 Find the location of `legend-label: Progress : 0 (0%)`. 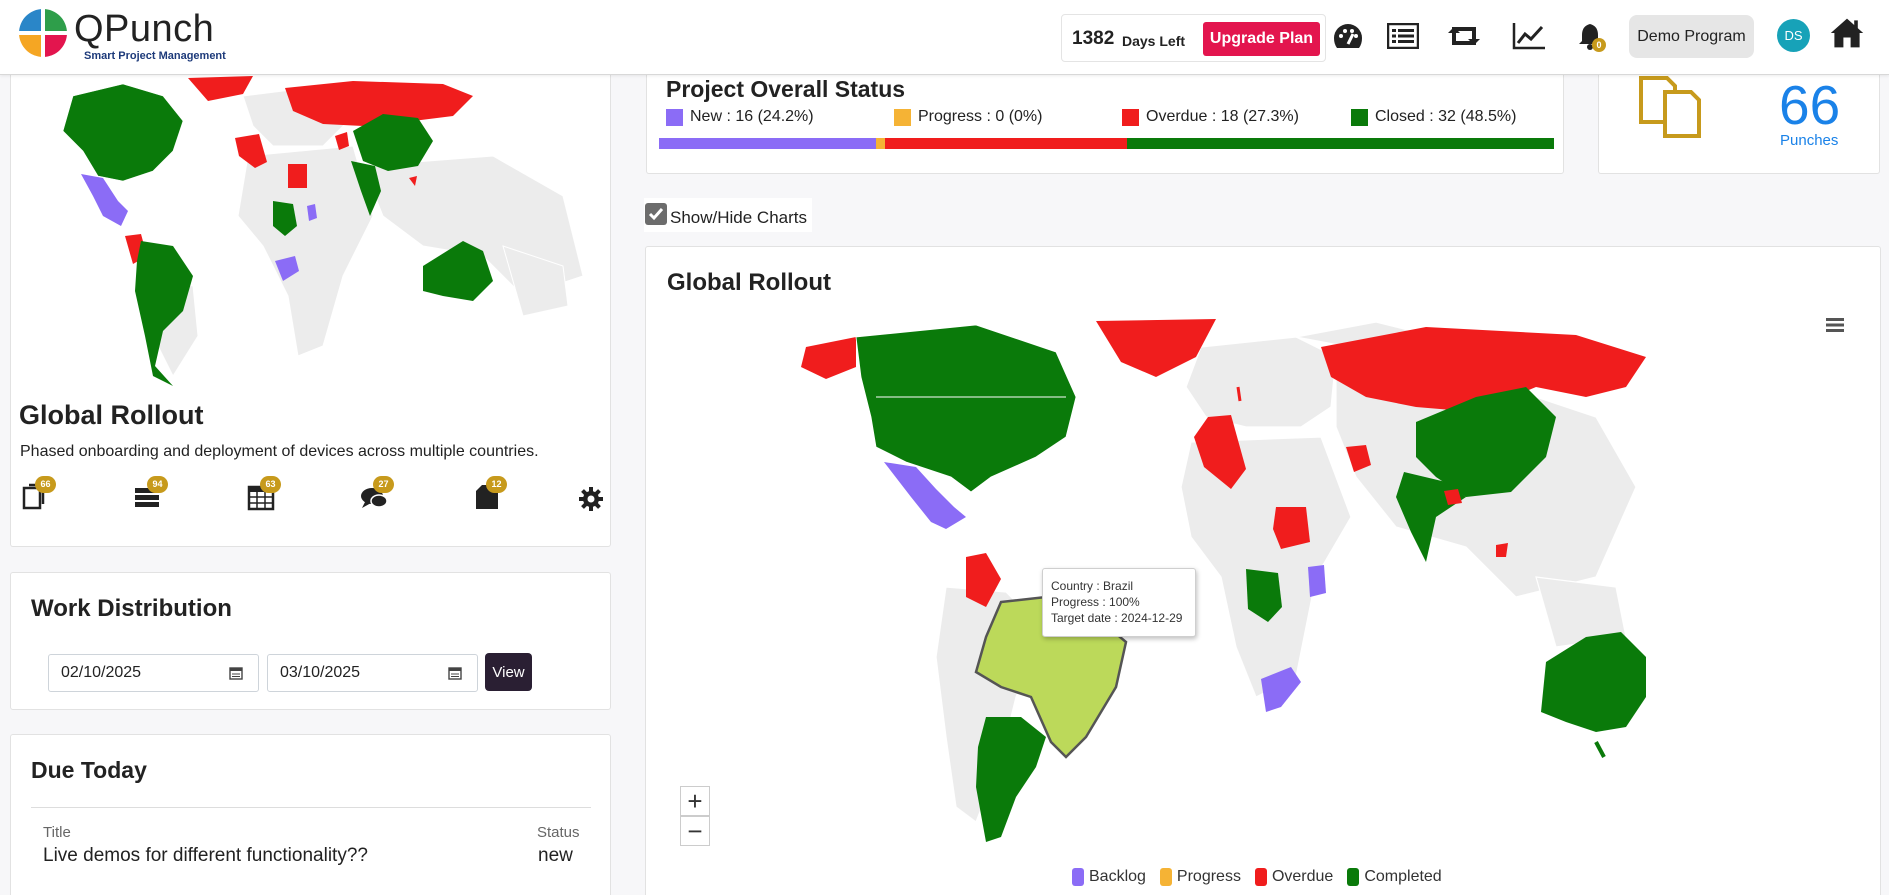

legend-label: Progress : 0 (0%) is located at coordinates (980, 116).